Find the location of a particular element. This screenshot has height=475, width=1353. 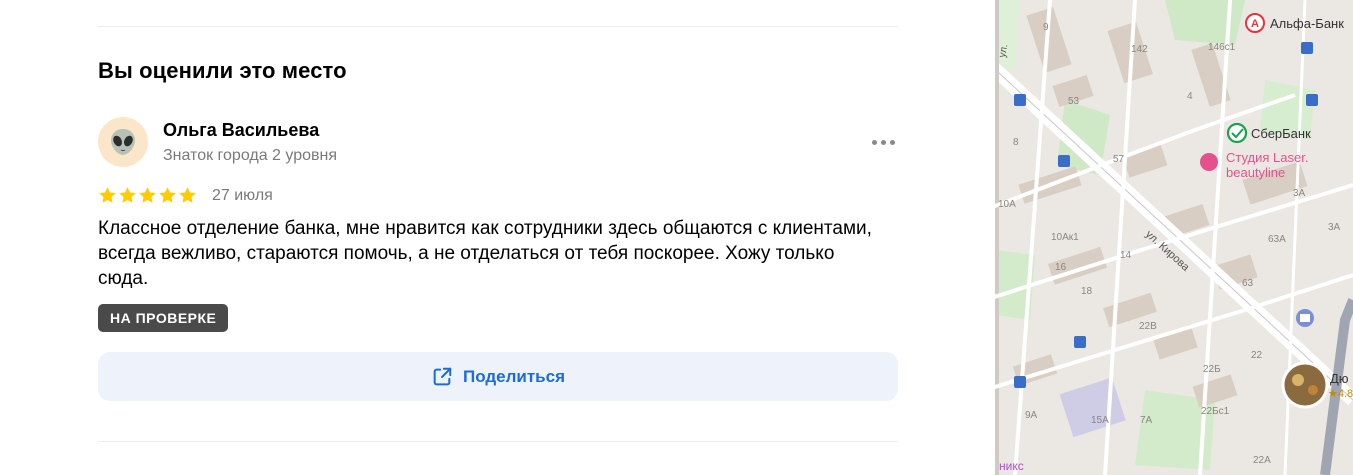

svg-text: 22А is located at coordinates (1262, 460).